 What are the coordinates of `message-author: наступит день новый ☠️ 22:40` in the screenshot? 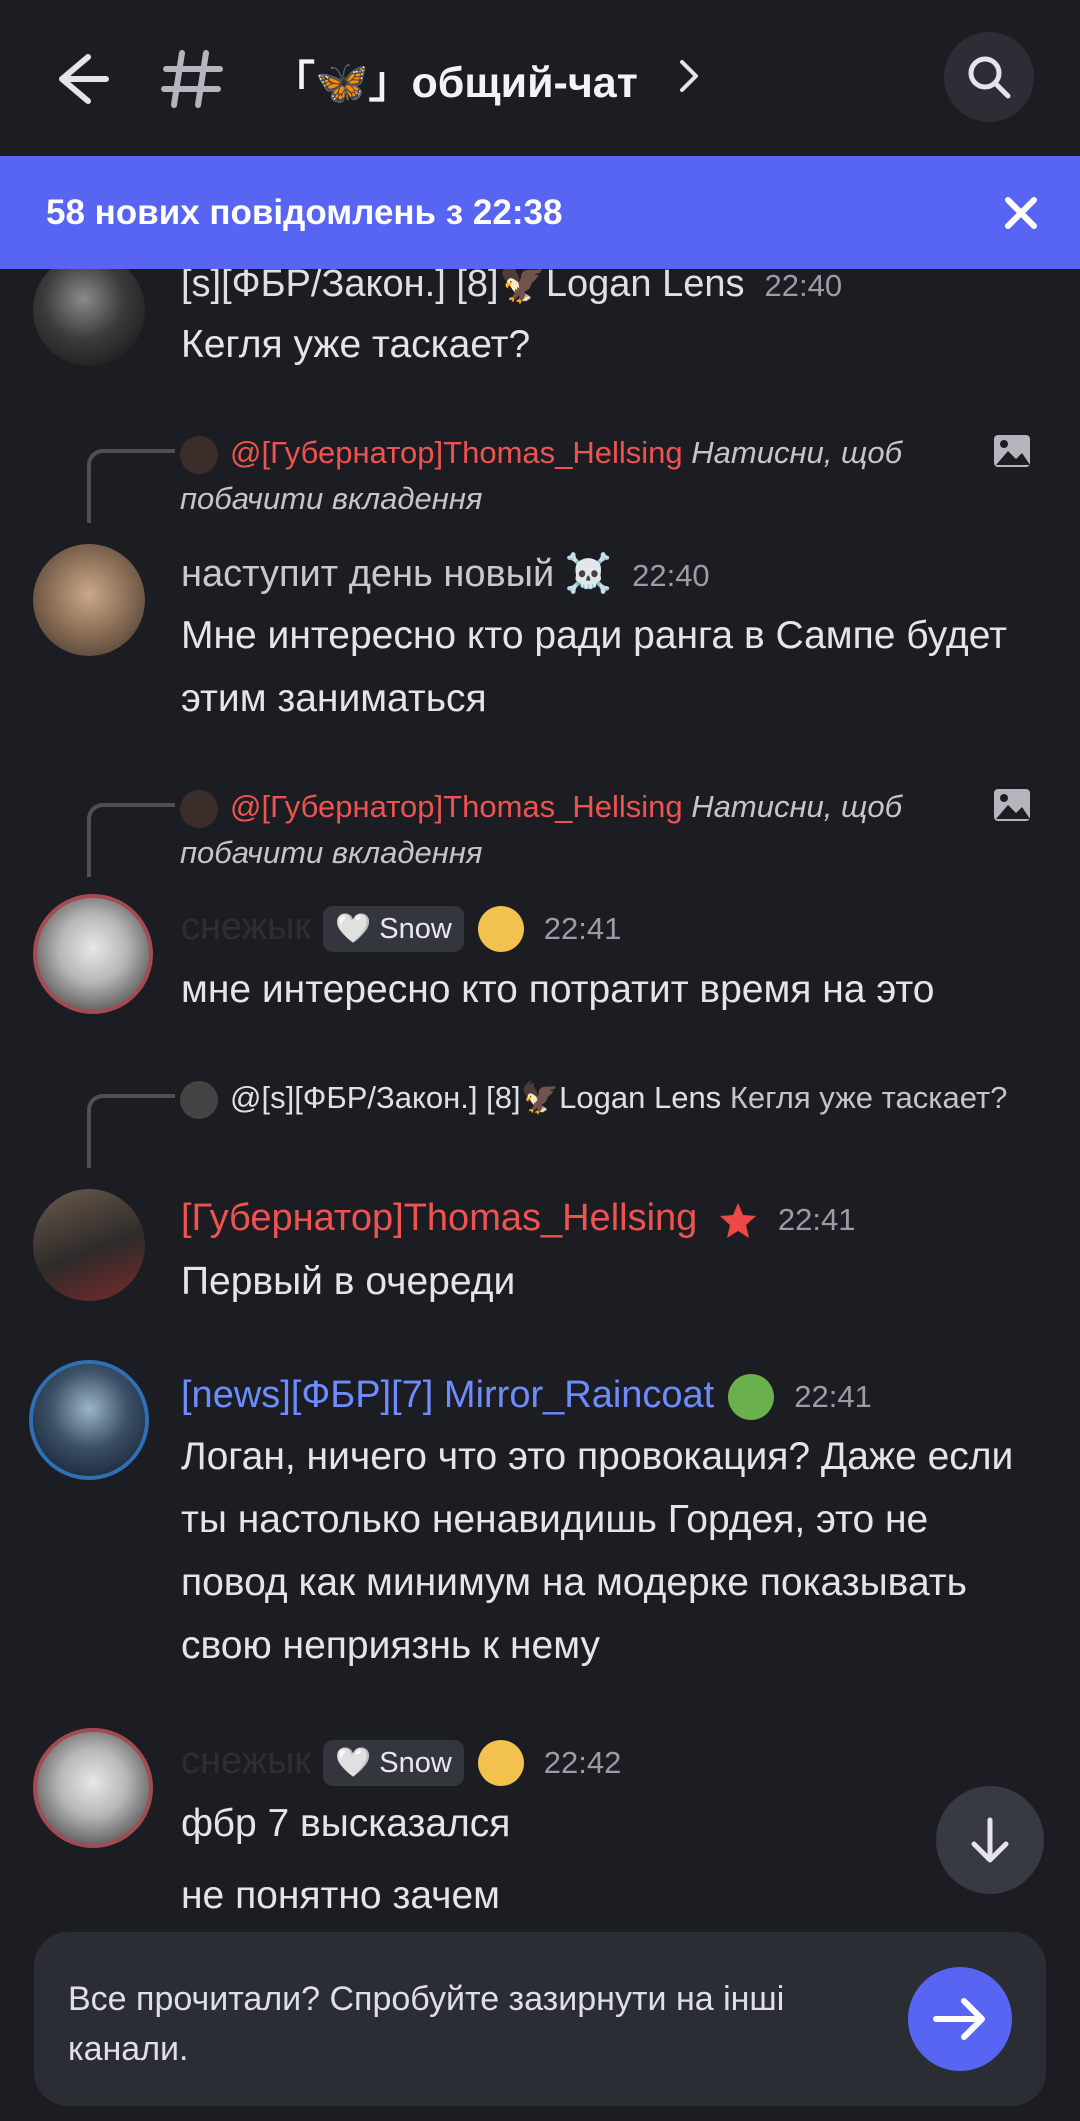 It's located at (445, 574).